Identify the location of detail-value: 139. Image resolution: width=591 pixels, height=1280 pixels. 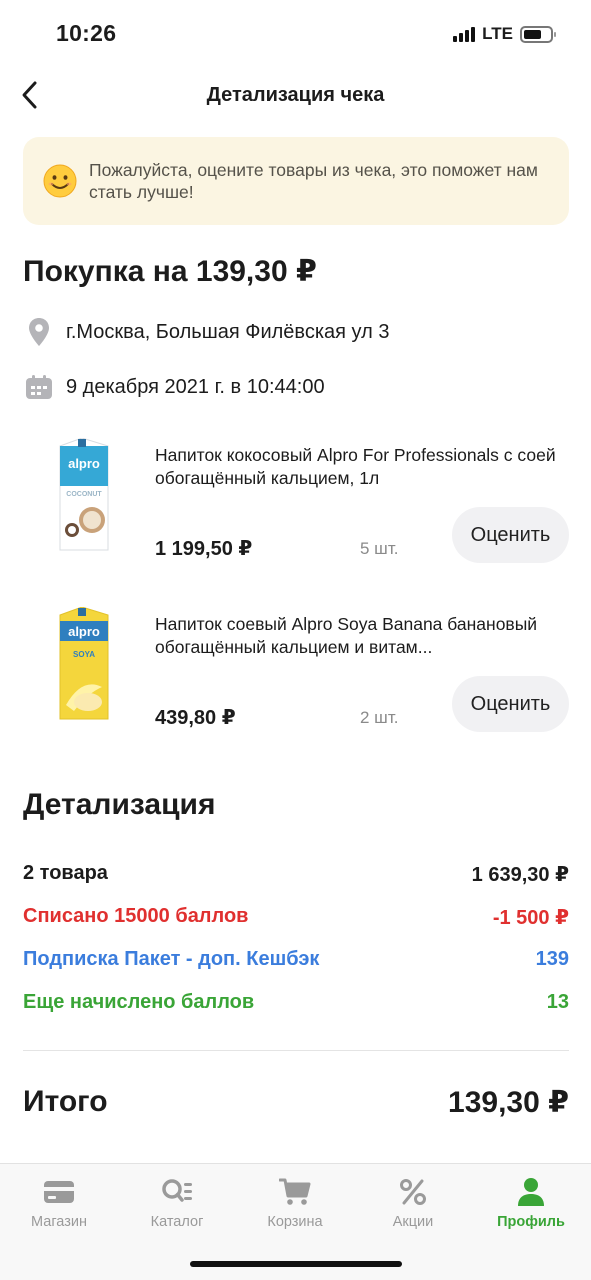
(552, 959).